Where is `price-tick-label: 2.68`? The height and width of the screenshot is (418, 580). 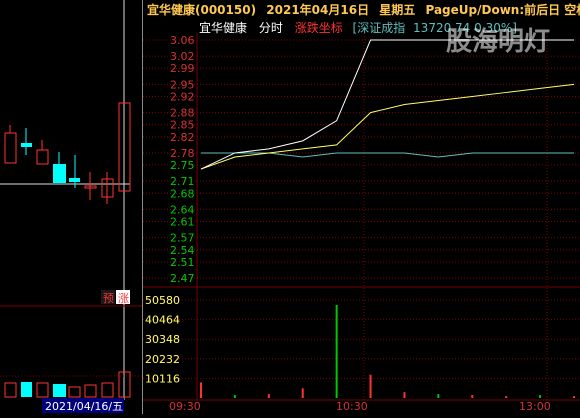 price-tick-label: 2.68 is located at coordinates (182, 193).